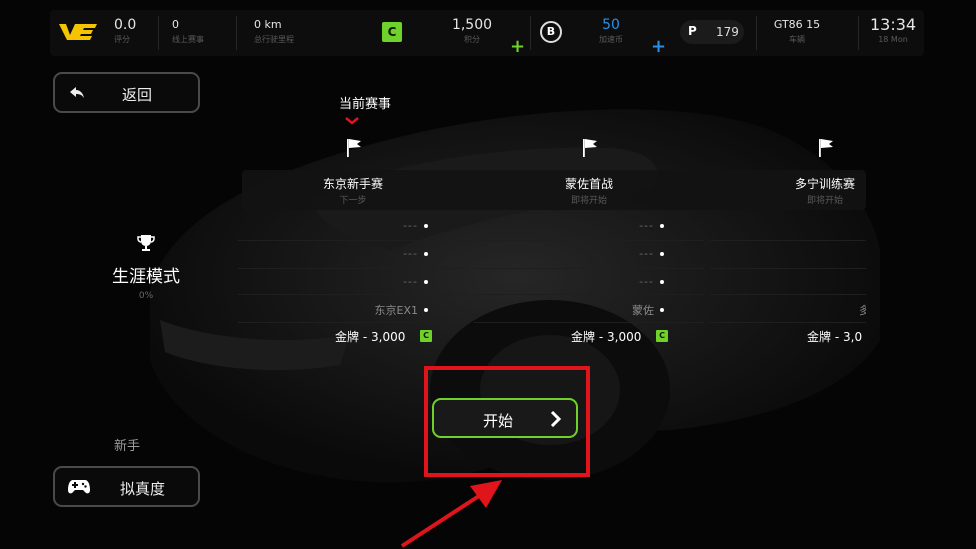 The height and width of the screenshot is (549, 976). What do you see at coordinates (658, 47) in the screenshot?
I see `add-boost-plus-icon: +` at bounding box center [658, 47].